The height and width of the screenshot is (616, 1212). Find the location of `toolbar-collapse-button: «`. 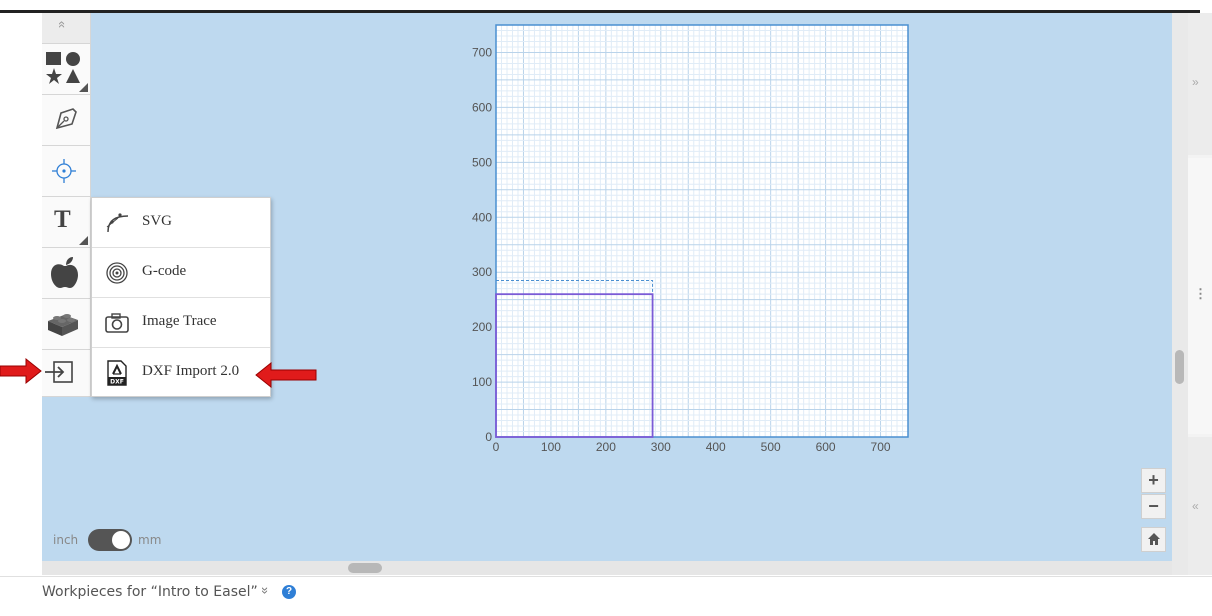

toolbar-collapse-button: « is located at coordinates (66, 28).